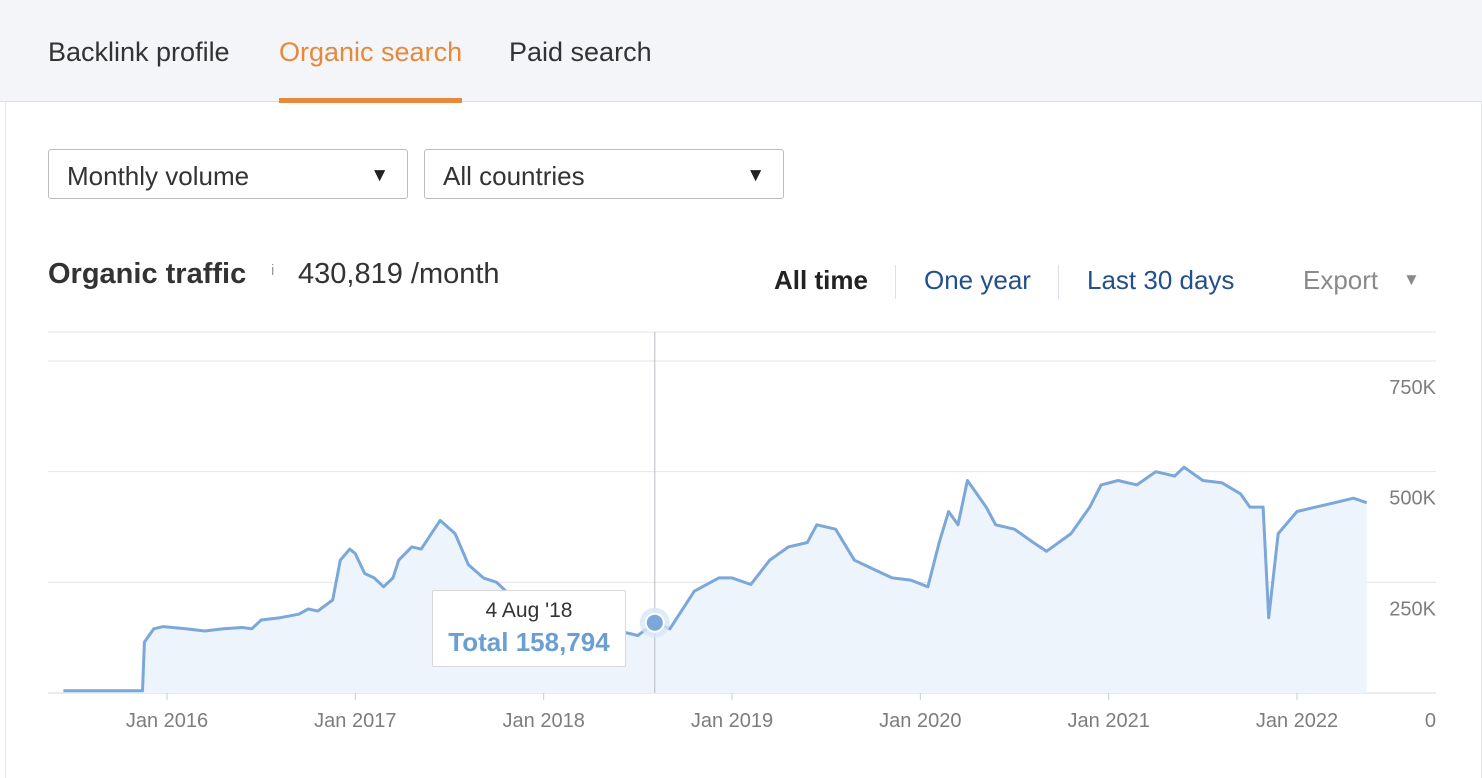 This screenshot has width=1482, height=778. I want to click on x-tick-label: Jan 2020, so click(920, 721).